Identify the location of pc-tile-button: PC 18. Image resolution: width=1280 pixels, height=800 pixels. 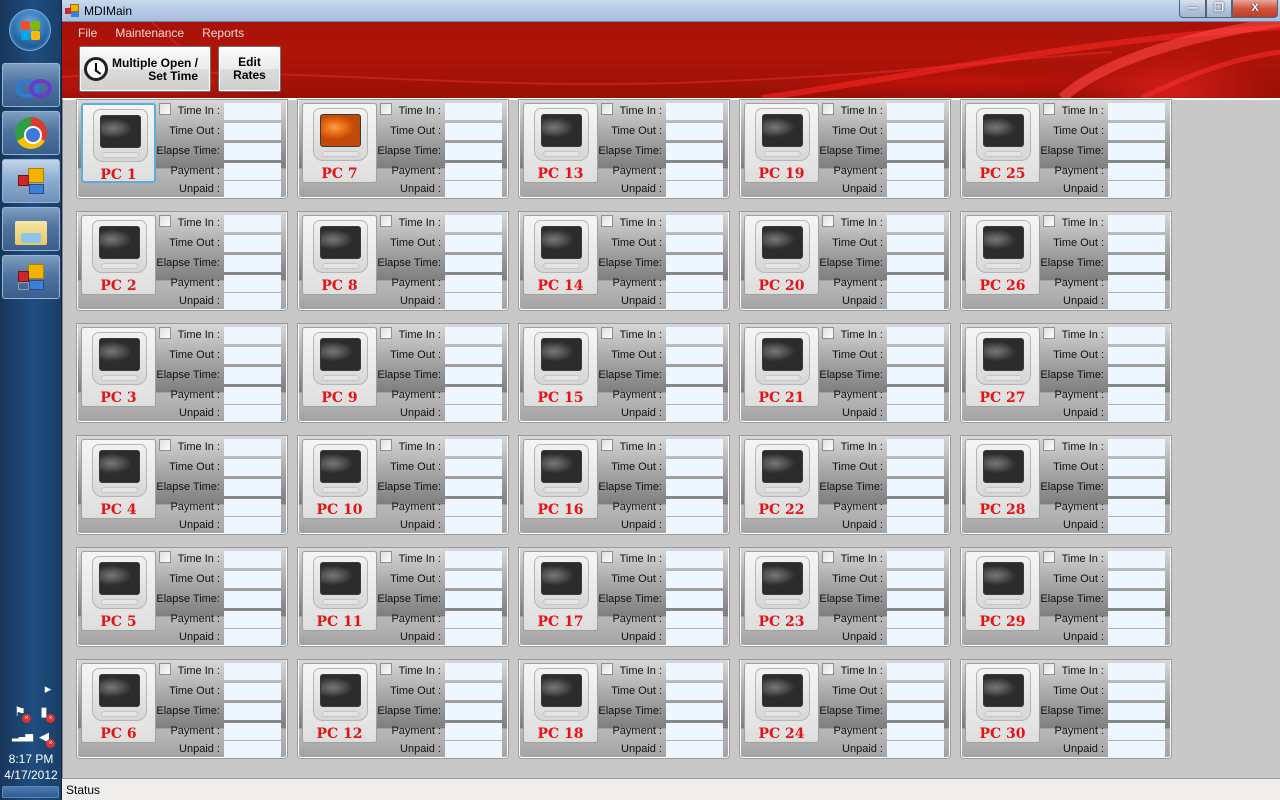
(560, 703).